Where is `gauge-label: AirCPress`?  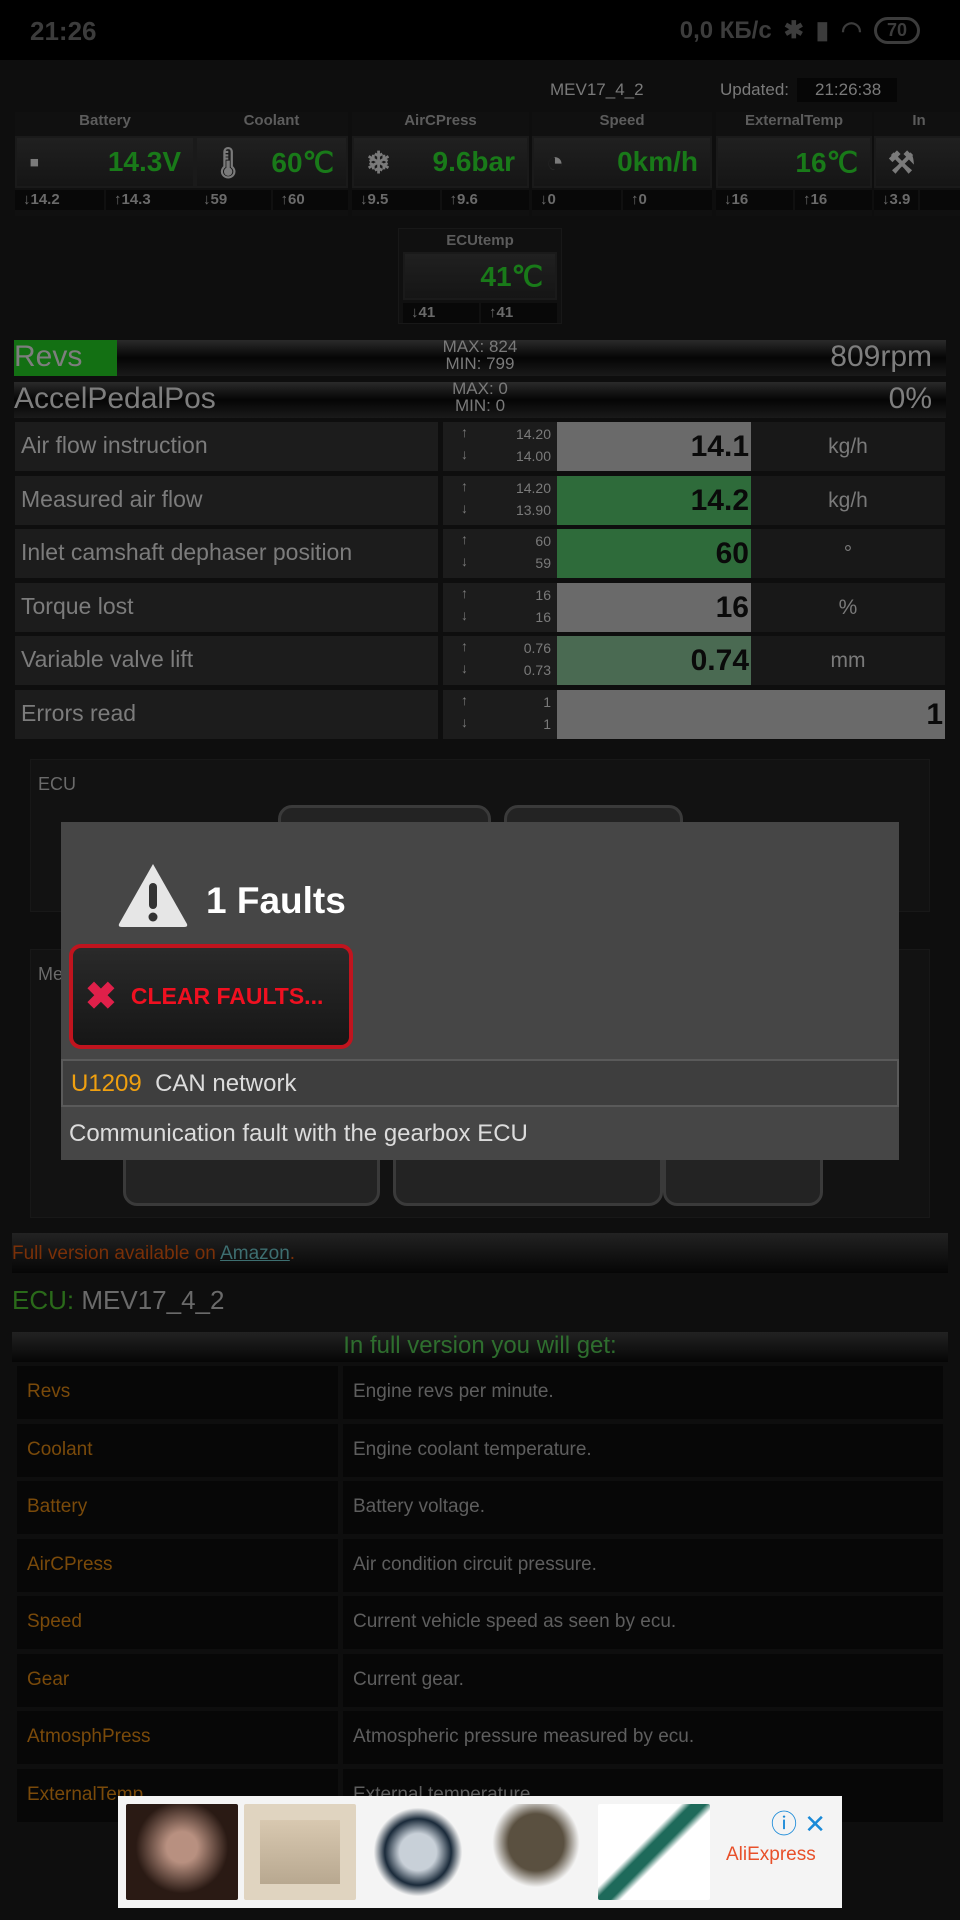
gauge-label: AirCPress is located at coordinates (440, 120).